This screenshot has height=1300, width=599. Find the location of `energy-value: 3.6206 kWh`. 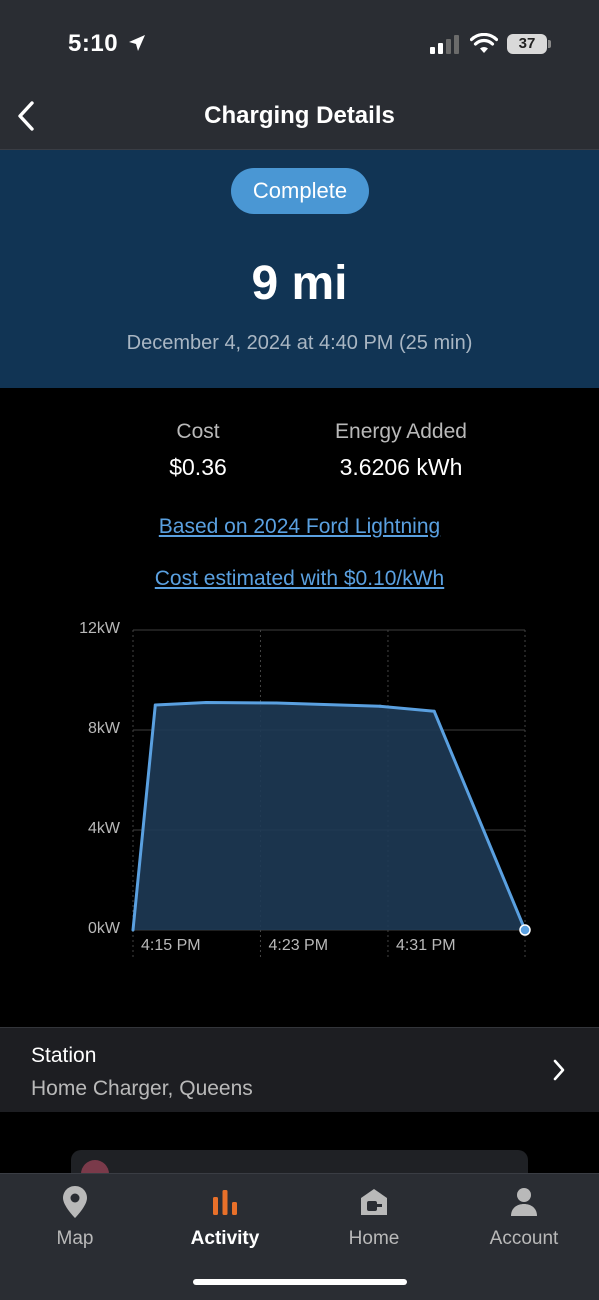

energy-value: 3.6206 kWh is located at coordinates (401, 467).